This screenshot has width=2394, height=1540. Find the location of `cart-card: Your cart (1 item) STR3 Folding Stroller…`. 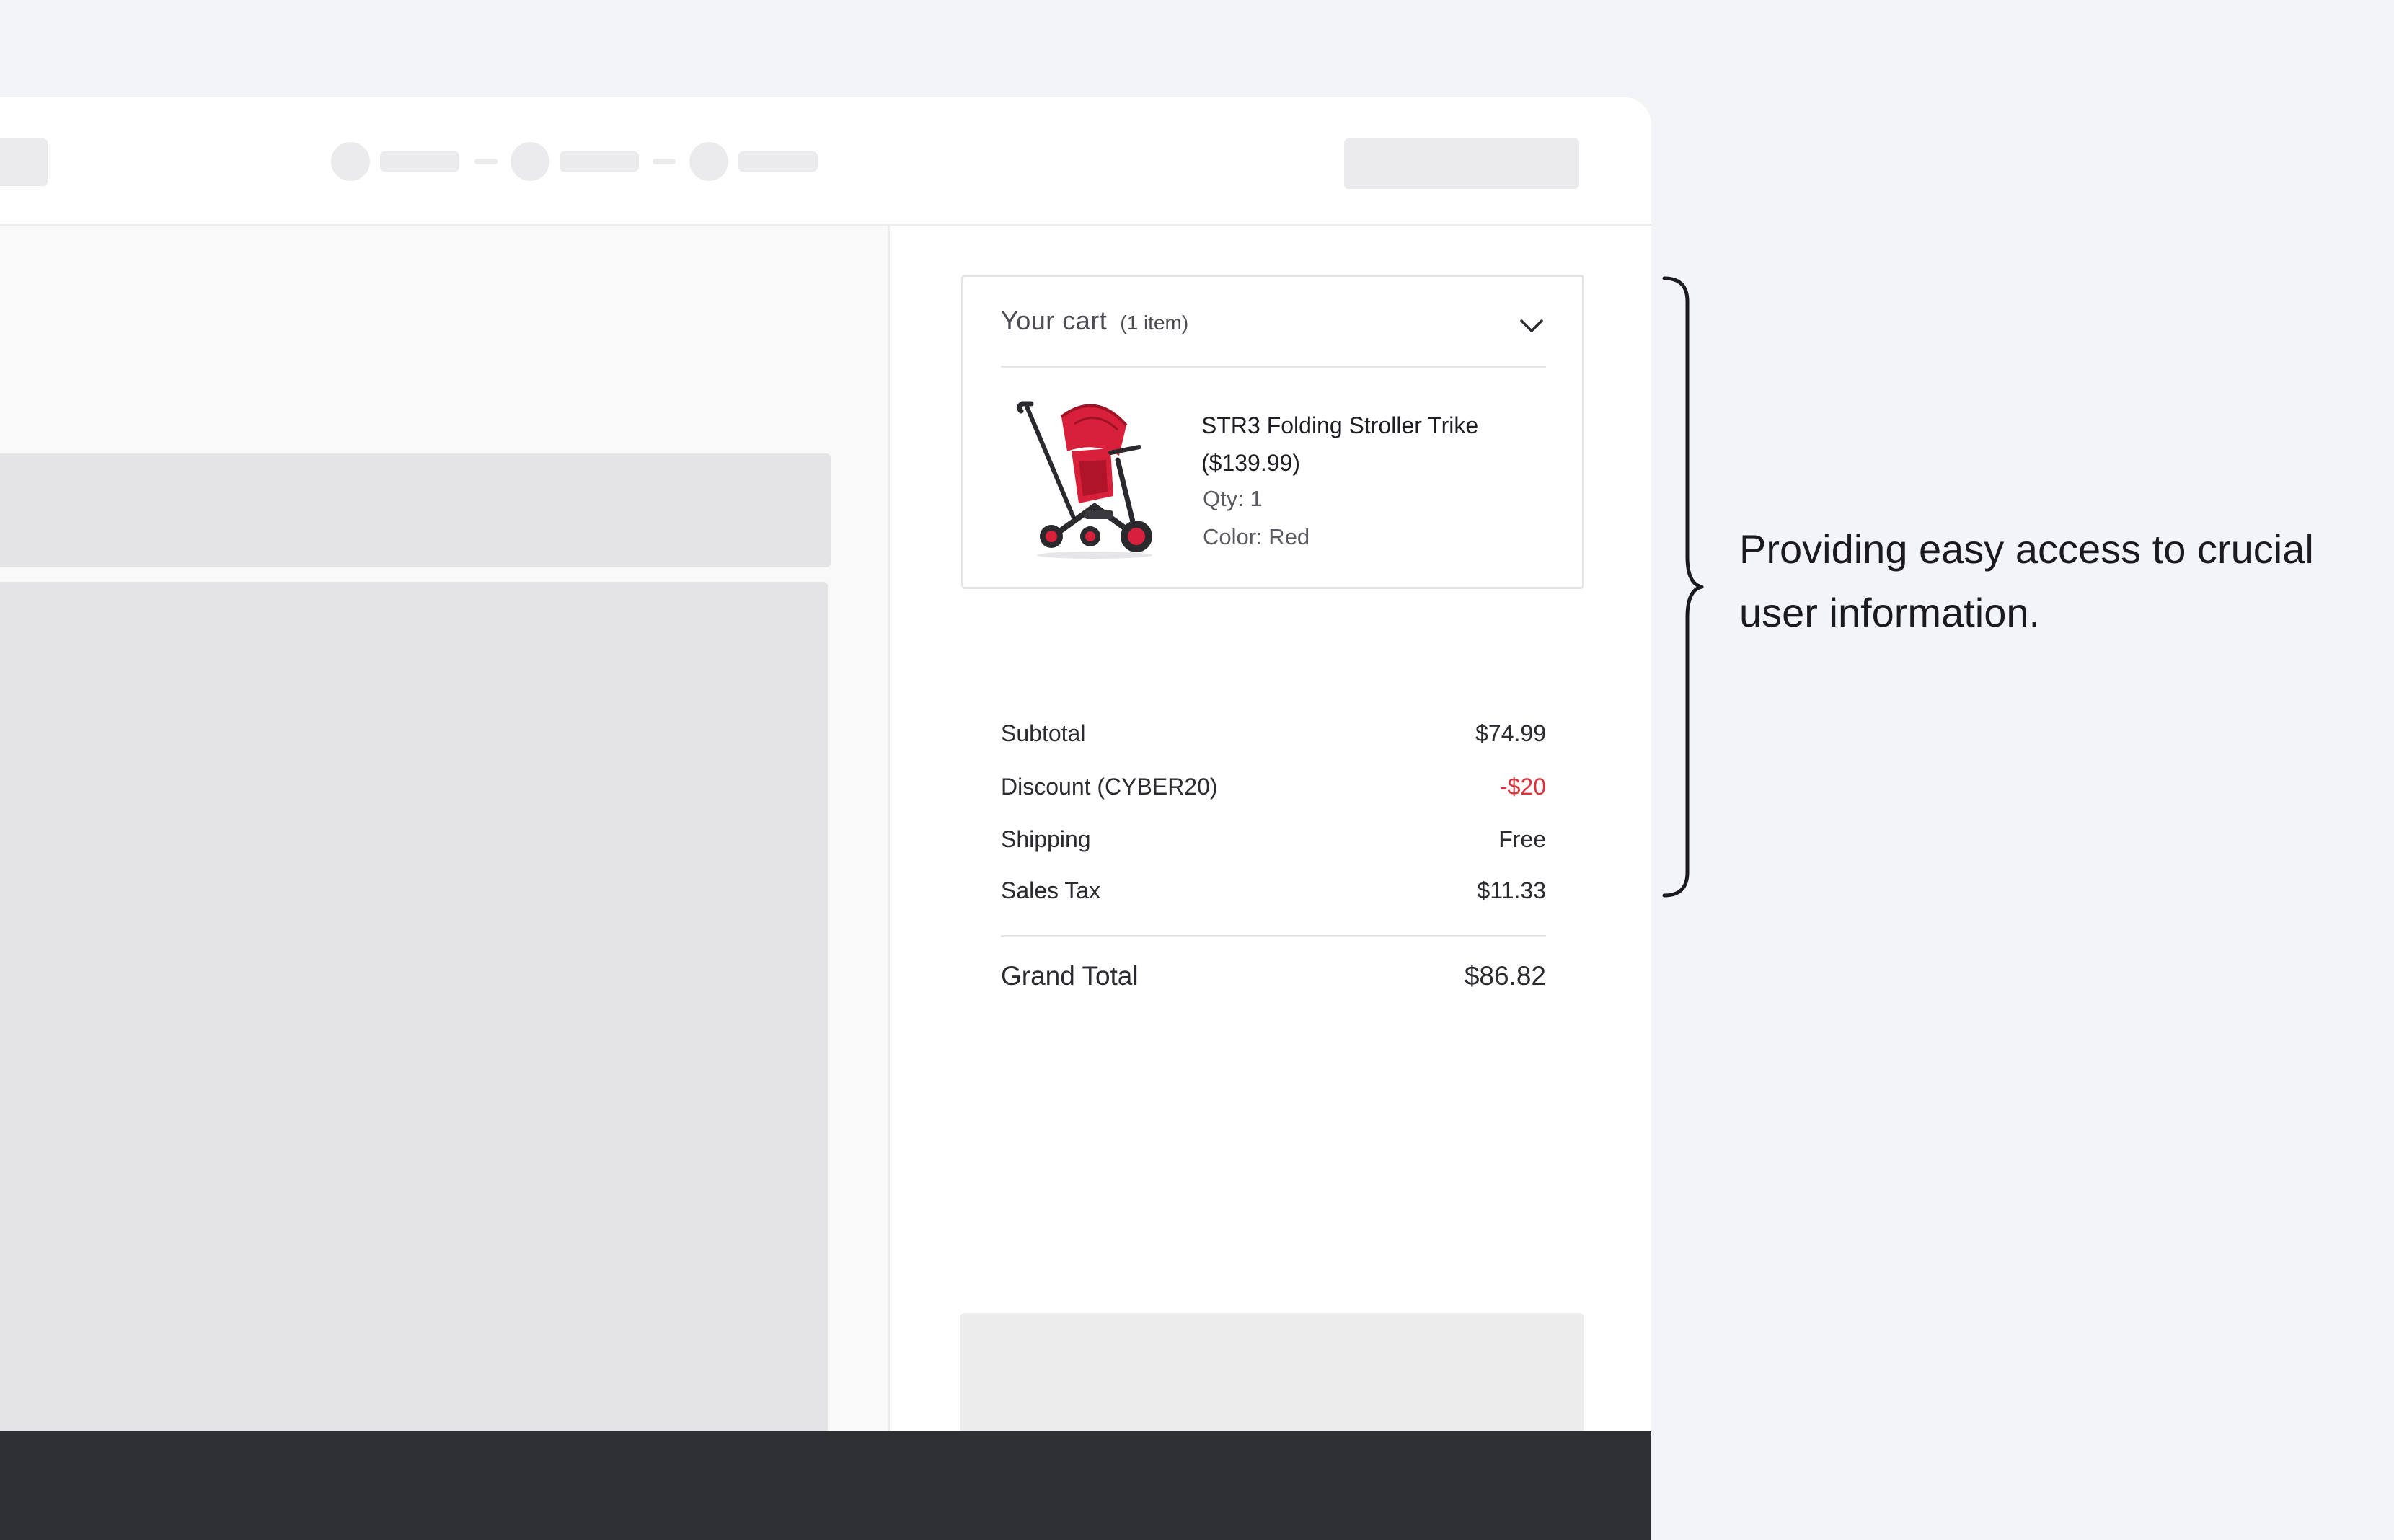

cart-card: Your cart (1 item) STR3 Folding Stroller… is located at coordinates (1272, 432).